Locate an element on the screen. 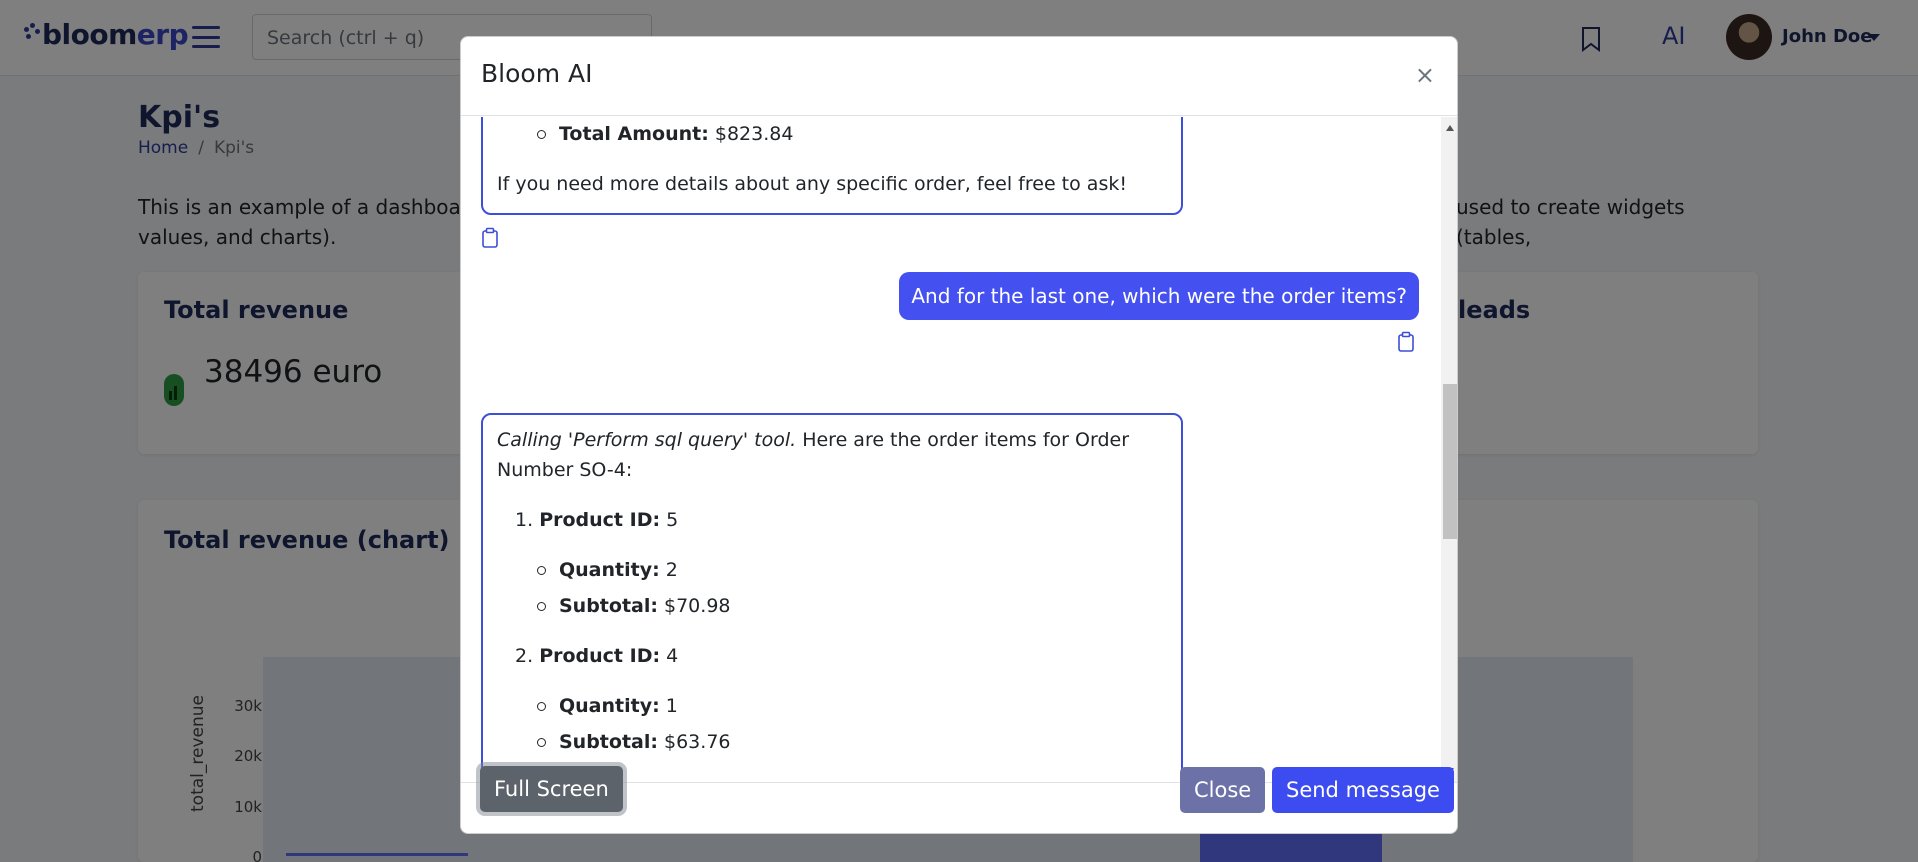 The image size is (1918, 862). quantity-value: 2 is located at coordinates (668, 570).